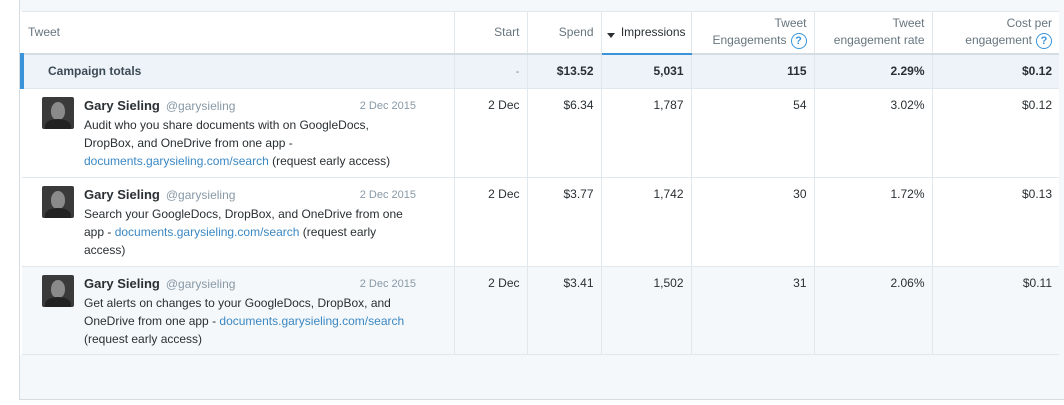  What do you see at coordinates (646, 133) in the screenshot?
I see `tweet-impressions: 1,787` at bounding box center [646, 133].